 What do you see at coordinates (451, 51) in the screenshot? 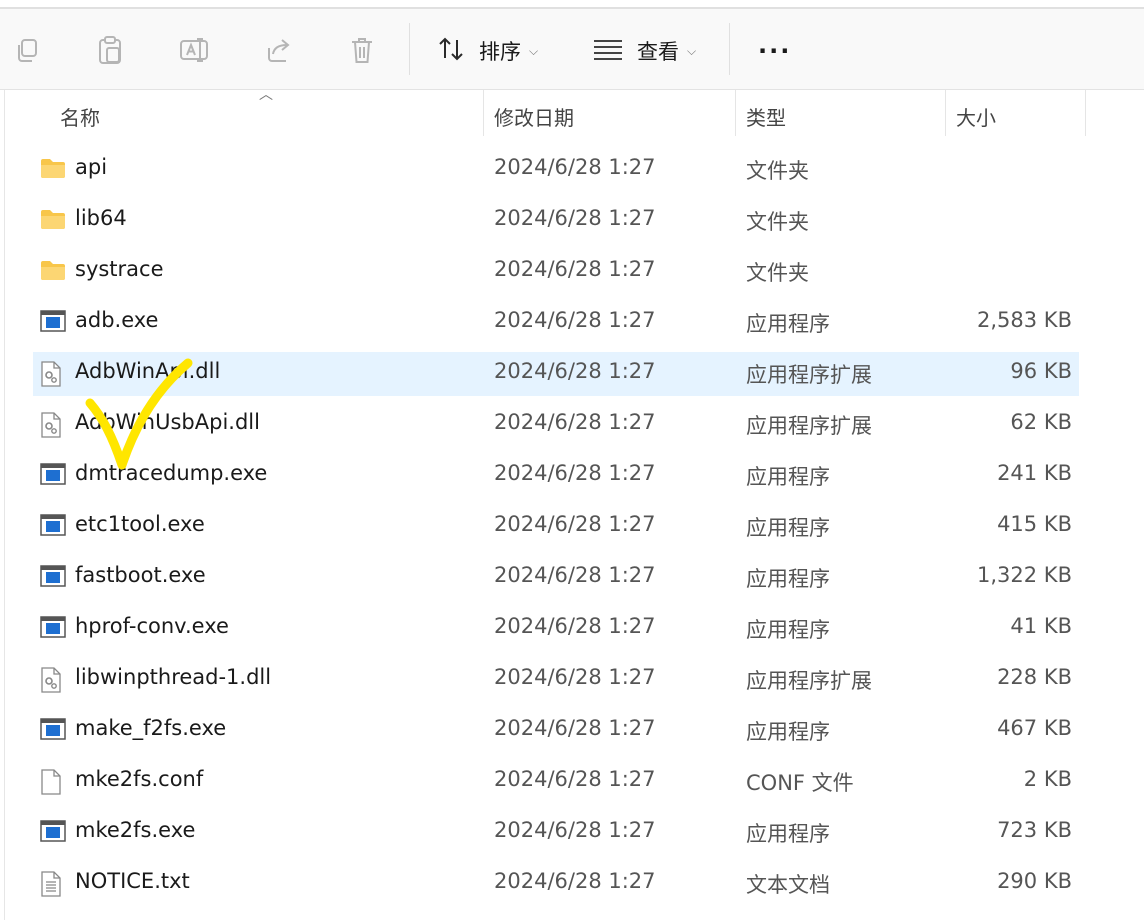
I see `sort-icon` at bounding box center [451, 51].